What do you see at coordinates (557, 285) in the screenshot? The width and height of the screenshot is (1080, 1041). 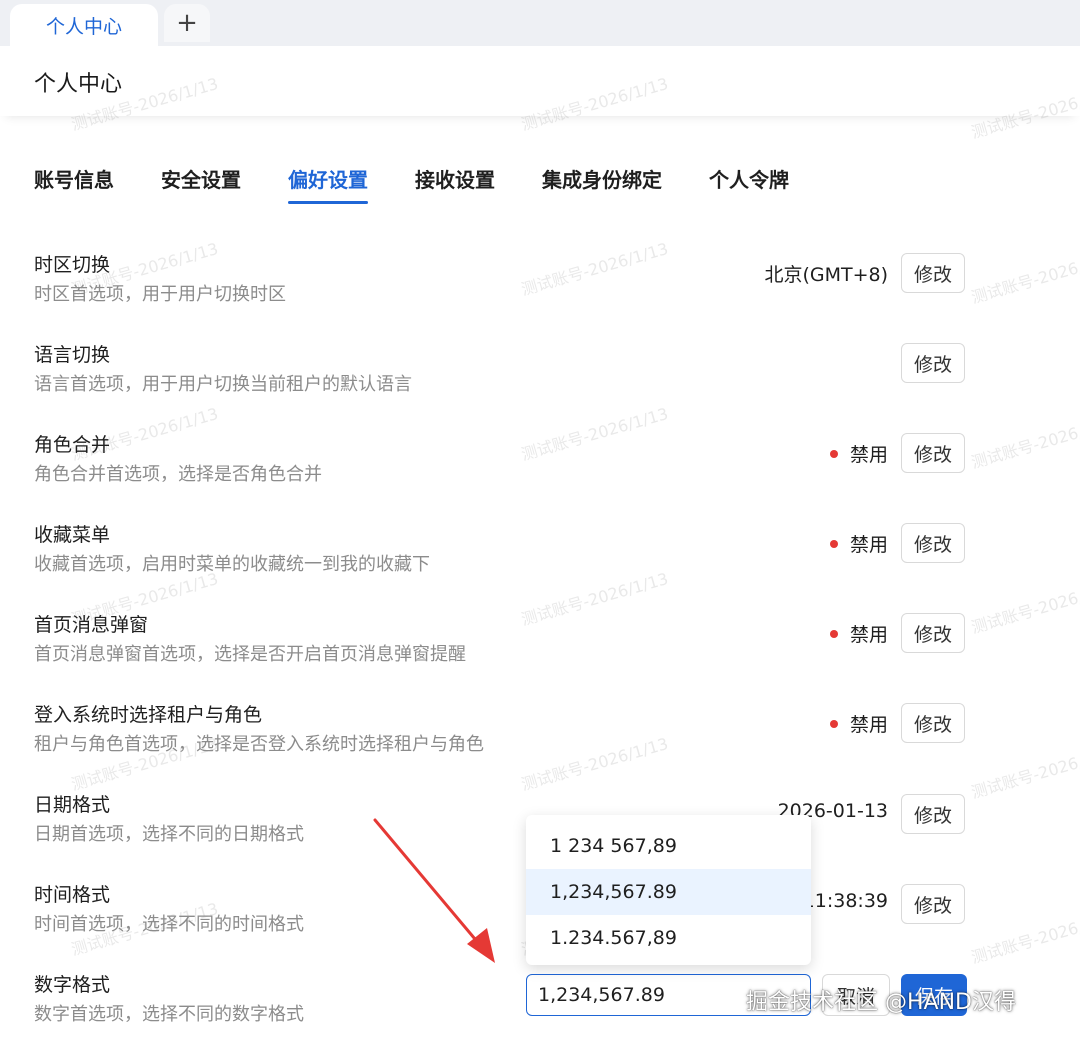 I see `setting-row-timezone: 时区切换 时区首选项，用于用户切换时区 北京(GMT+8) 修改` at bounding box center [557, 285].